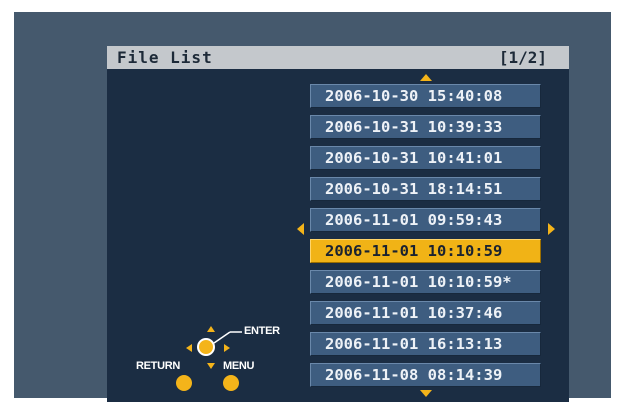 The image size is (623, 410). Describe the element at coordinates (425, 158) in the screenshot. I see `file-item: 2006-10-31 10:41:01` at that location.